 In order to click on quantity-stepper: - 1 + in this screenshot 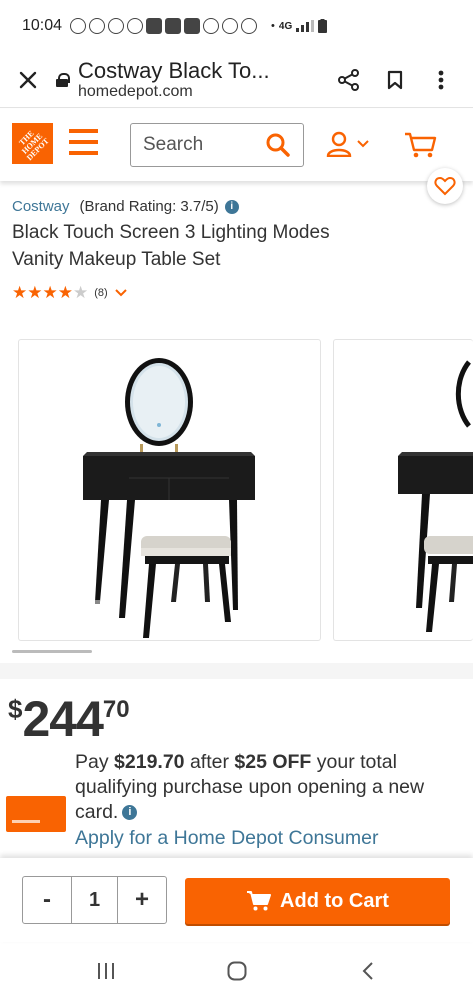, I will do `click(94, 900)`.